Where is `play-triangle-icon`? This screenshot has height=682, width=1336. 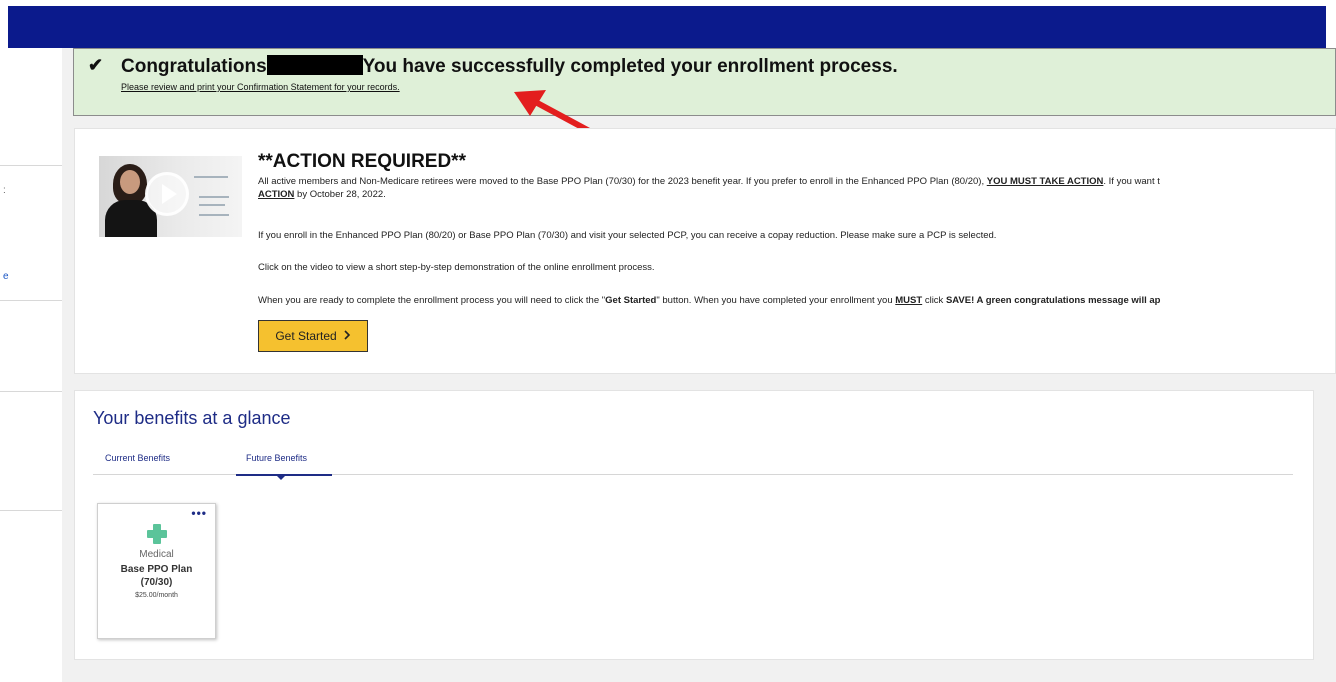
play-triangle-icon is located at coordinates (169, 194).